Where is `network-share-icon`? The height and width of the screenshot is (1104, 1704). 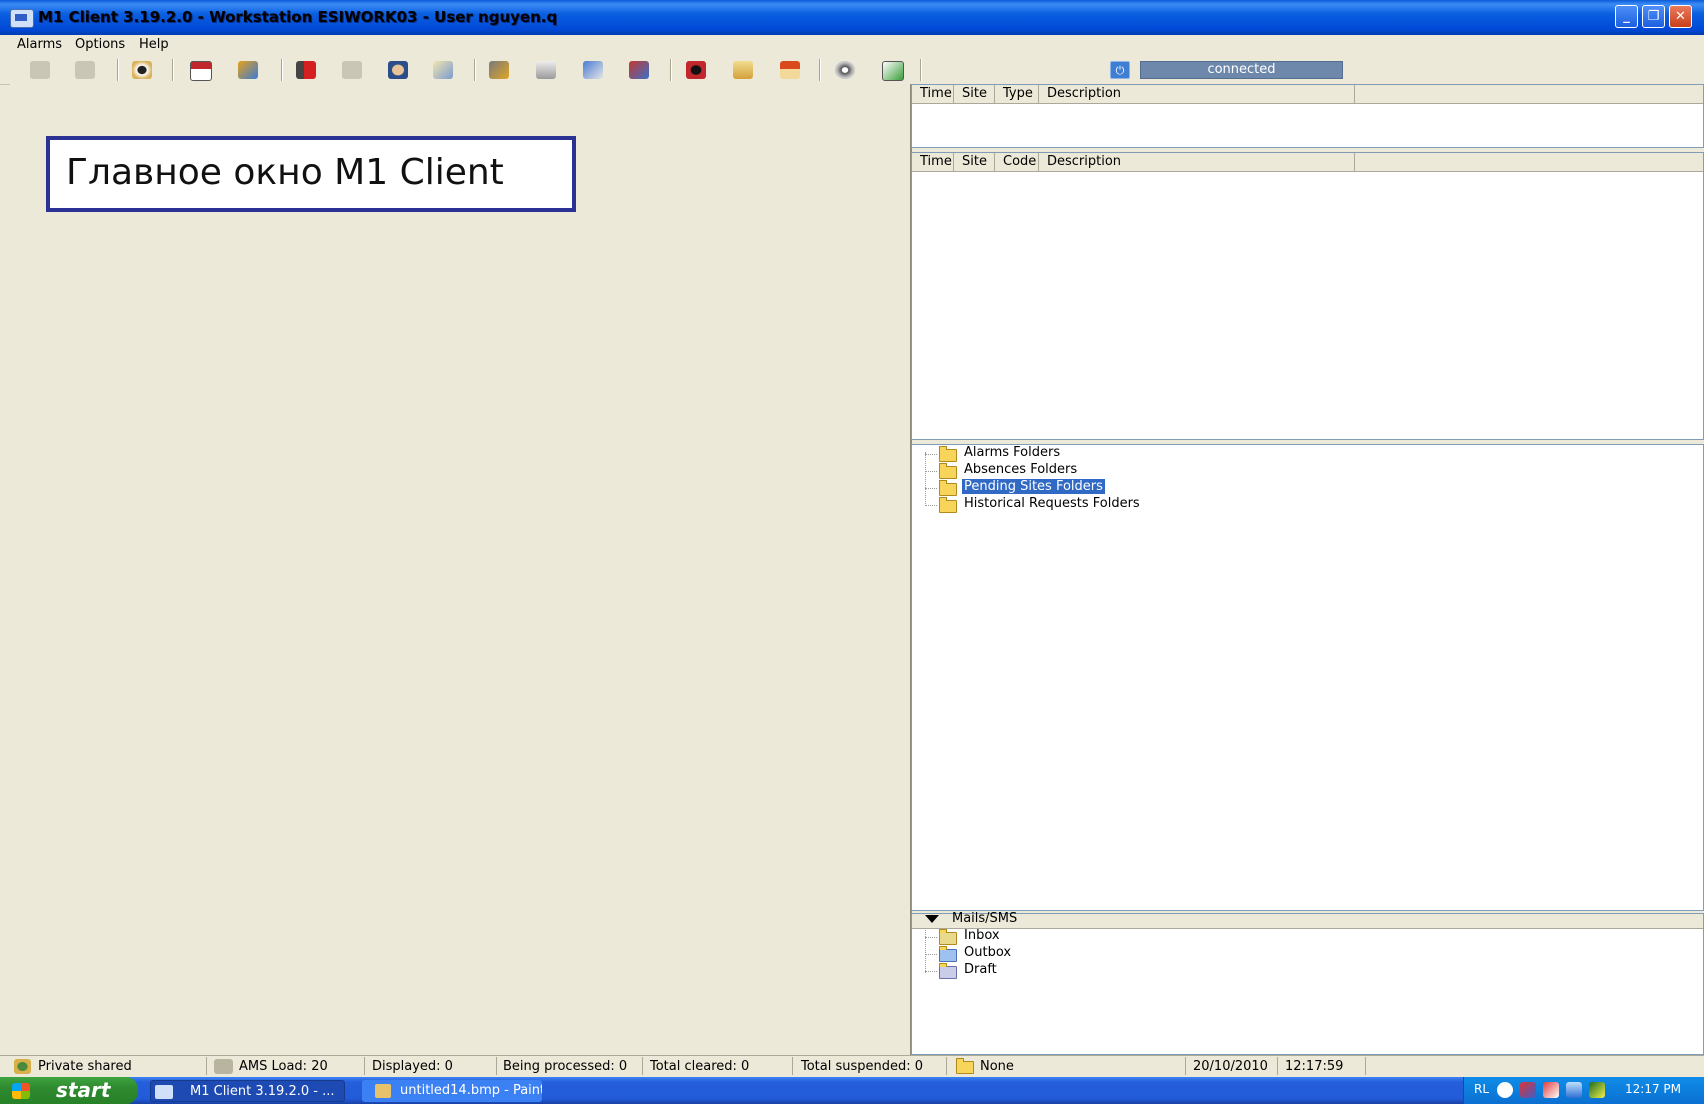 network-share-icon is located at coordinates (22, 1066).